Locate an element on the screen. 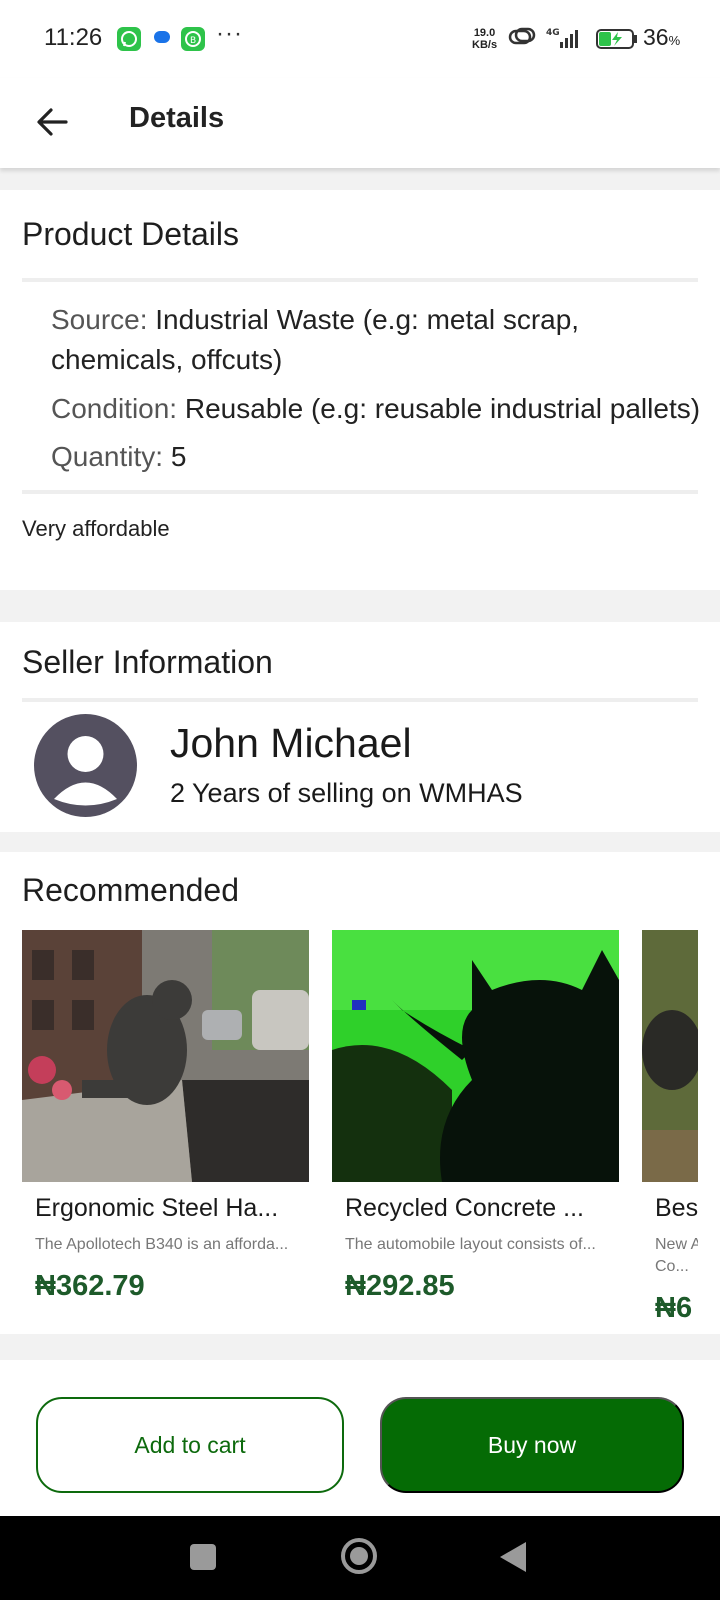 Image resolution: width=720 pixels, height=1600 pixels. seller-avatar is located at coordinates (85, 765).